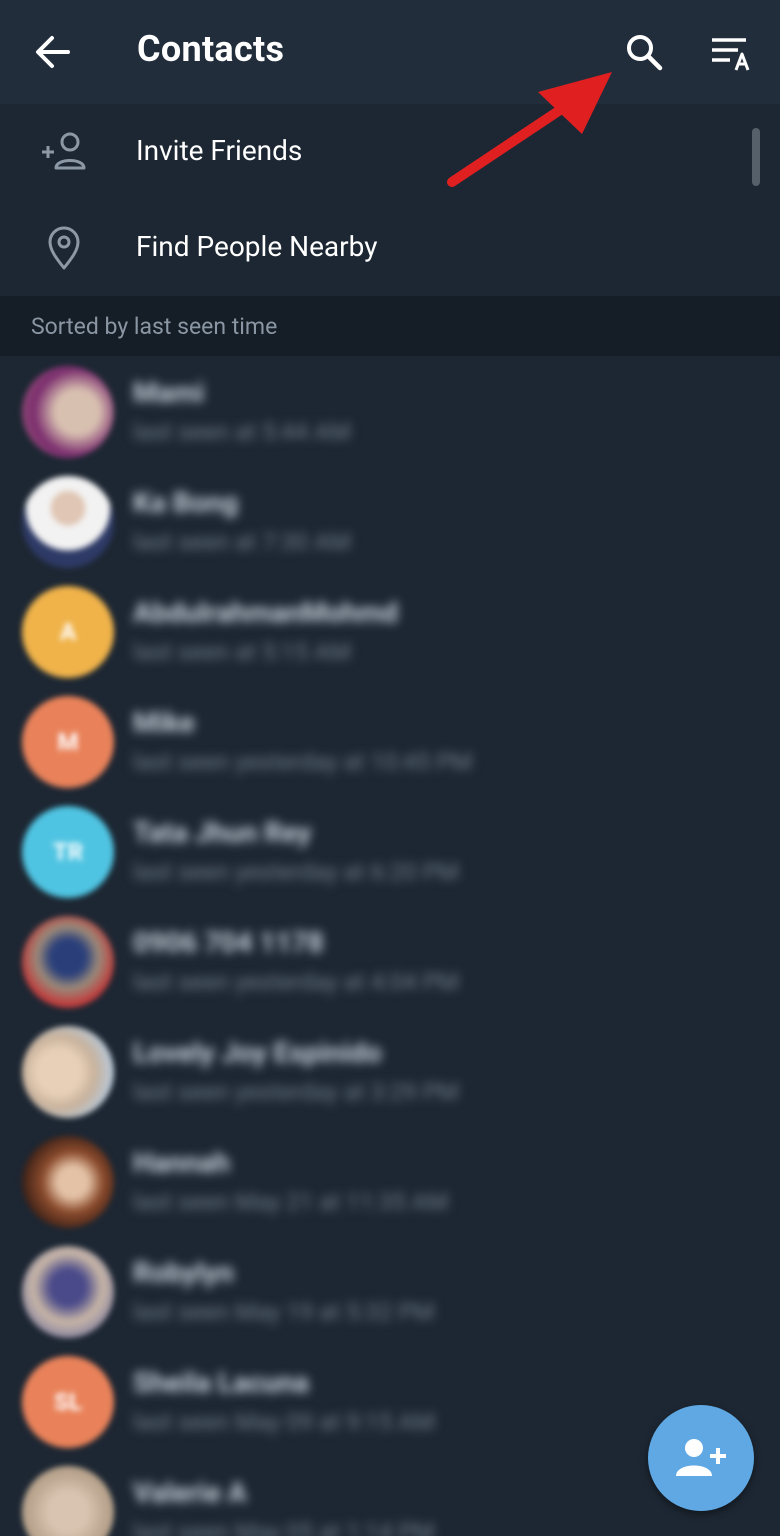  I want to click on contact-row: Mami last seen at 5:44 AM, so click(390, 411).